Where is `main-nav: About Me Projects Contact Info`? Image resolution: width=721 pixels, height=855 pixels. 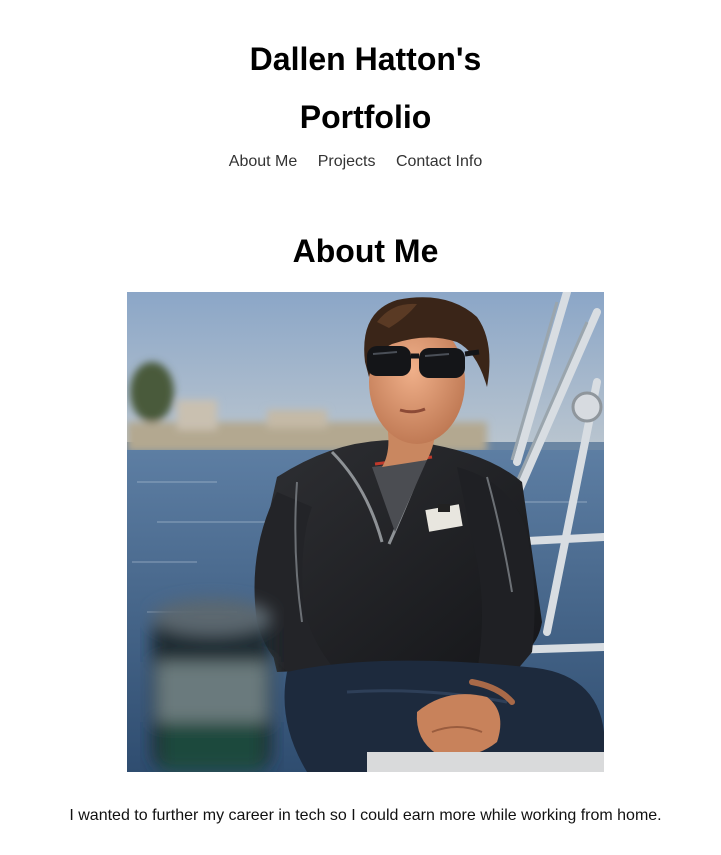 main-nav: About Me Projects Contact Info is located at coordinates (355, 162).